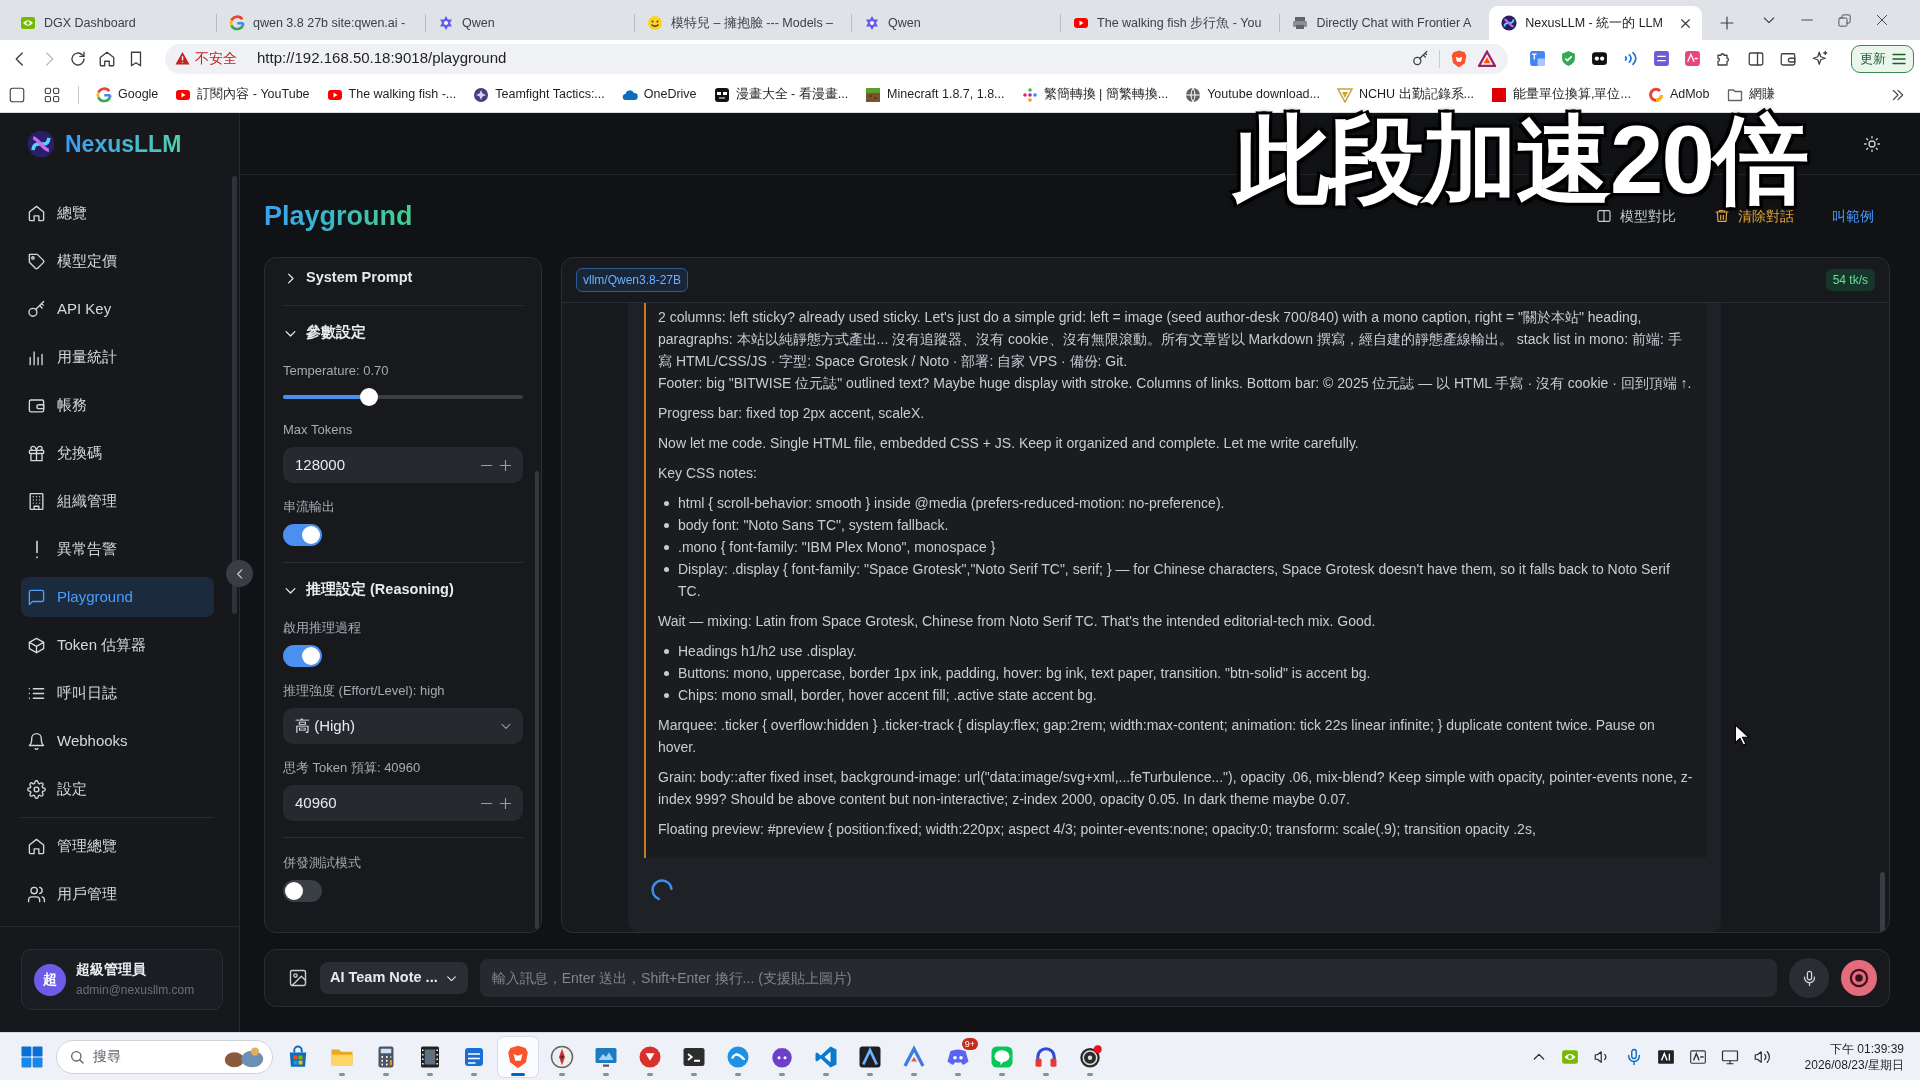 This screenshot has height=1080, width=1920. I want to click on section-header: System Prompt, so click(403, 278).